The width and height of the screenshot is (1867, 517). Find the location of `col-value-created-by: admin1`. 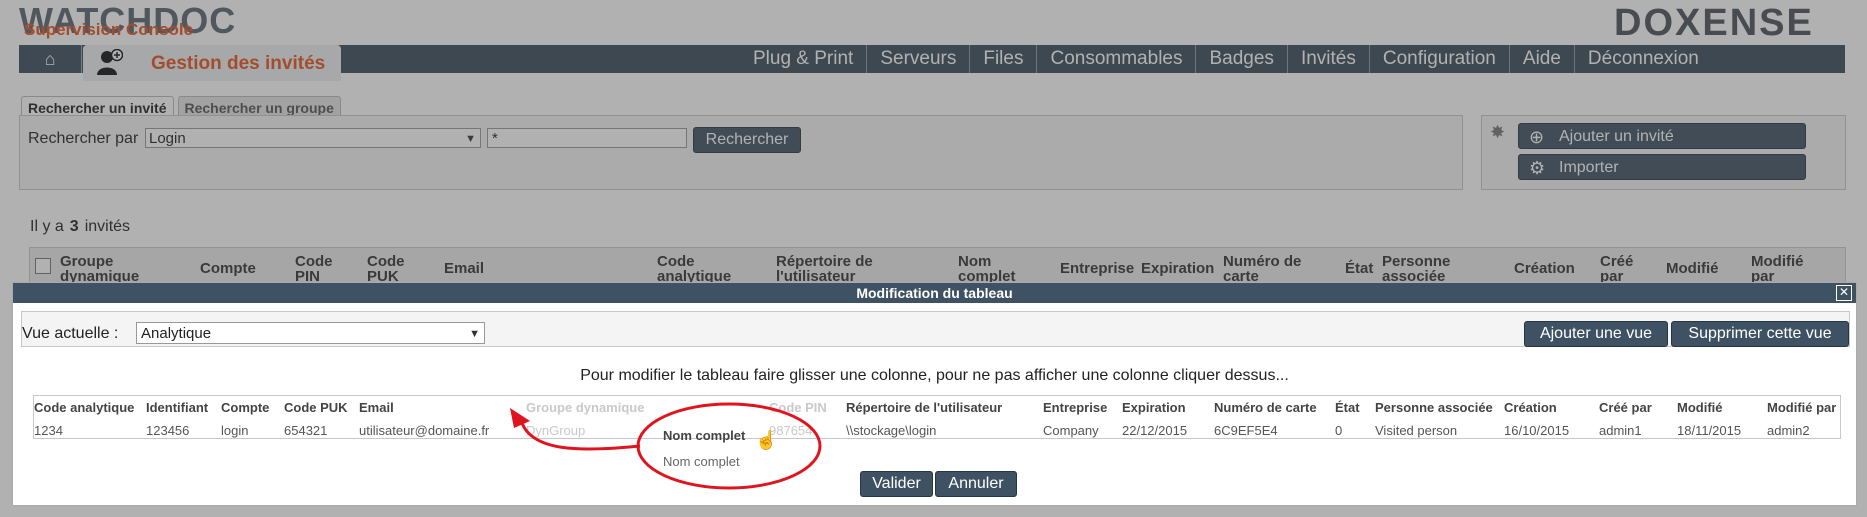

col-value-created-by: admin1 is located at coordinates (1620, 430).